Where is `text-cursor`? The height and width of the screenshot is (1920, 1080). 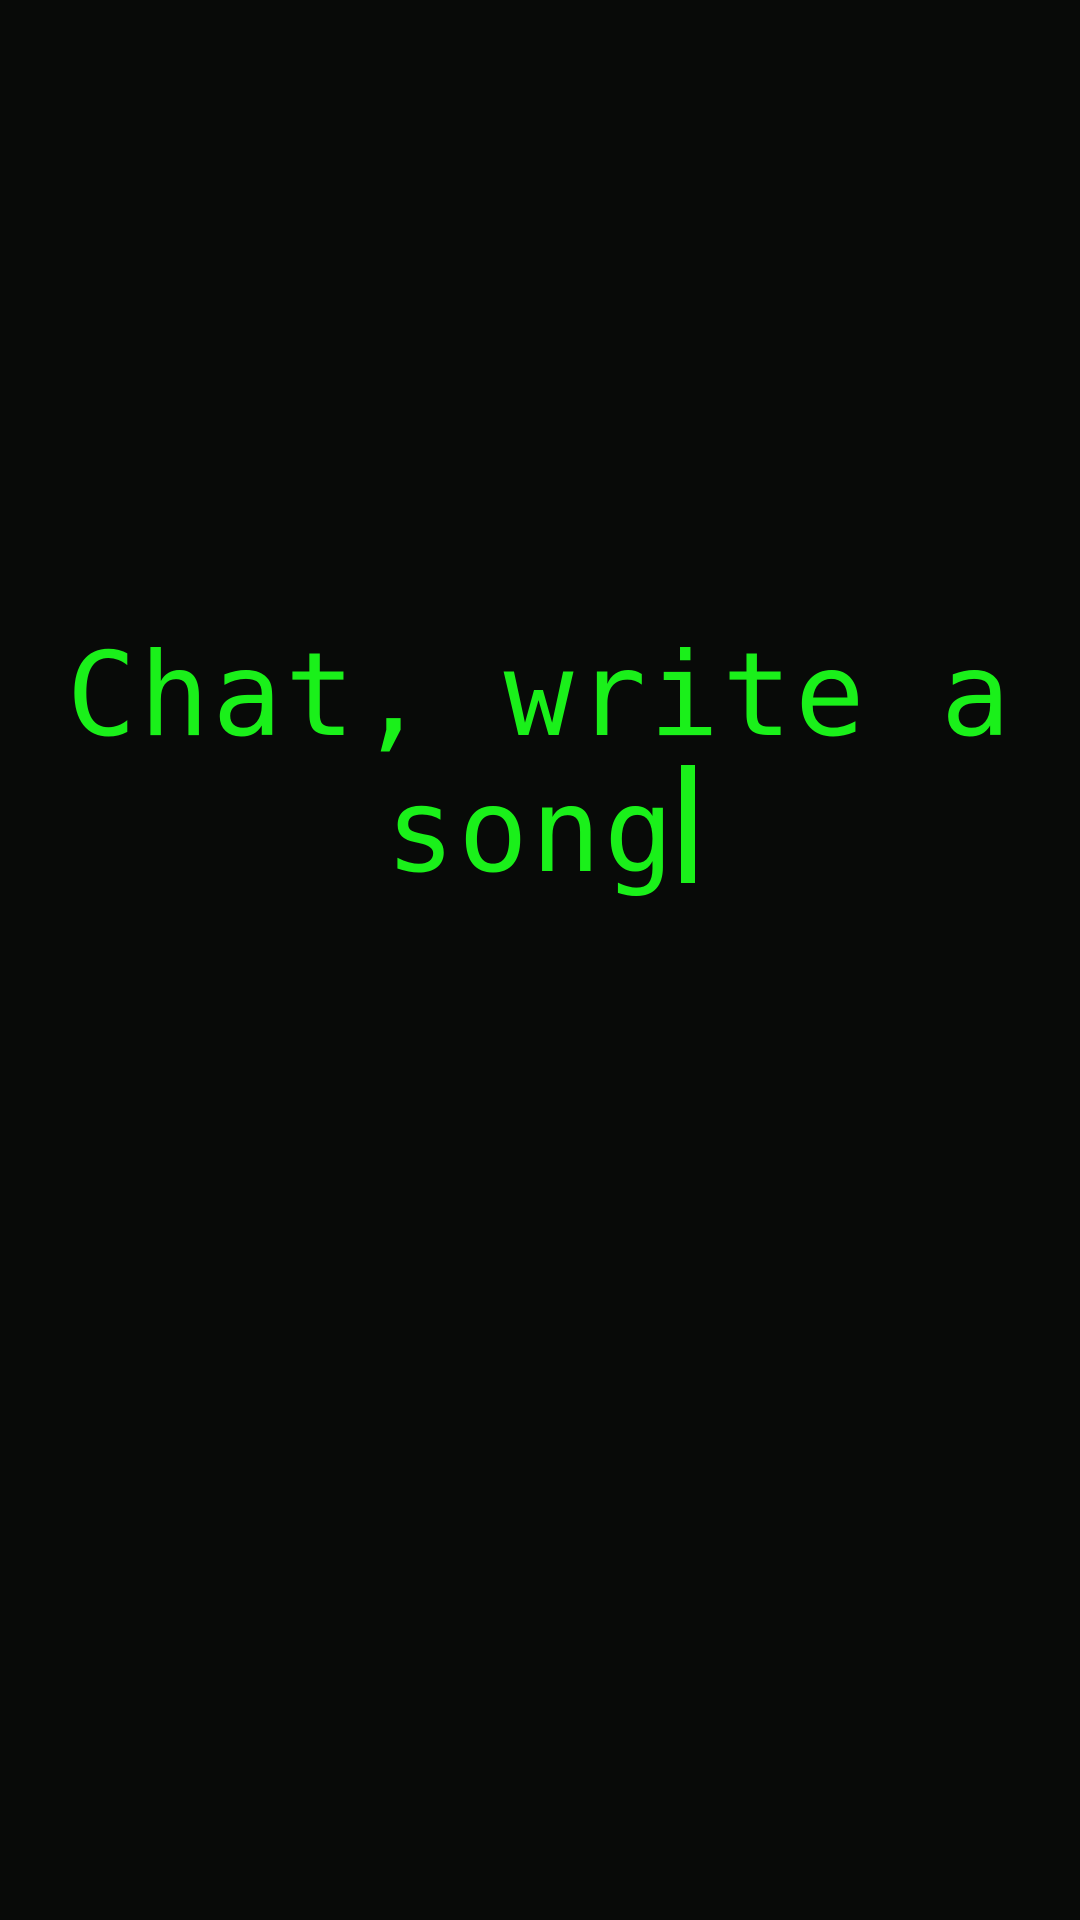
text-cursor is located at coordinates (687, 824).